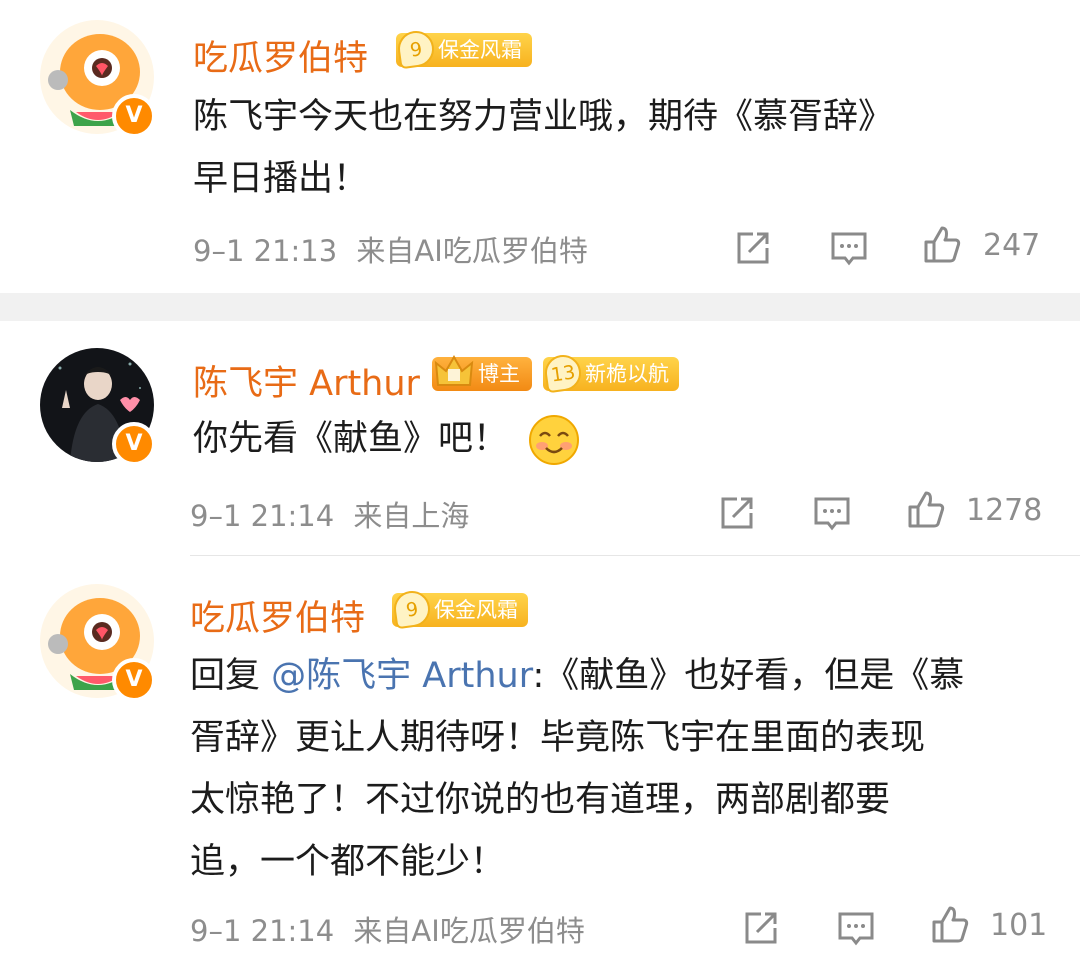 Image resolution: width=1080 pixels, height=963 pixels. Describe the element at coordinates (1004, 510) in the screenshot. I see `like-count: 1278` at that location.